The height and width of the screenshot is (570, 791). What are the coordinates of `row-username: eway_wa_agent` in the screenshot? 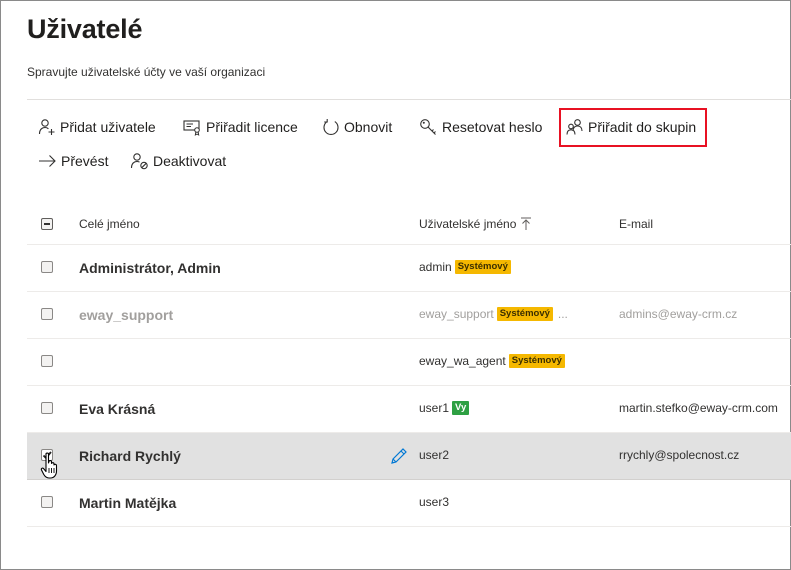 It's located at (462, 361).